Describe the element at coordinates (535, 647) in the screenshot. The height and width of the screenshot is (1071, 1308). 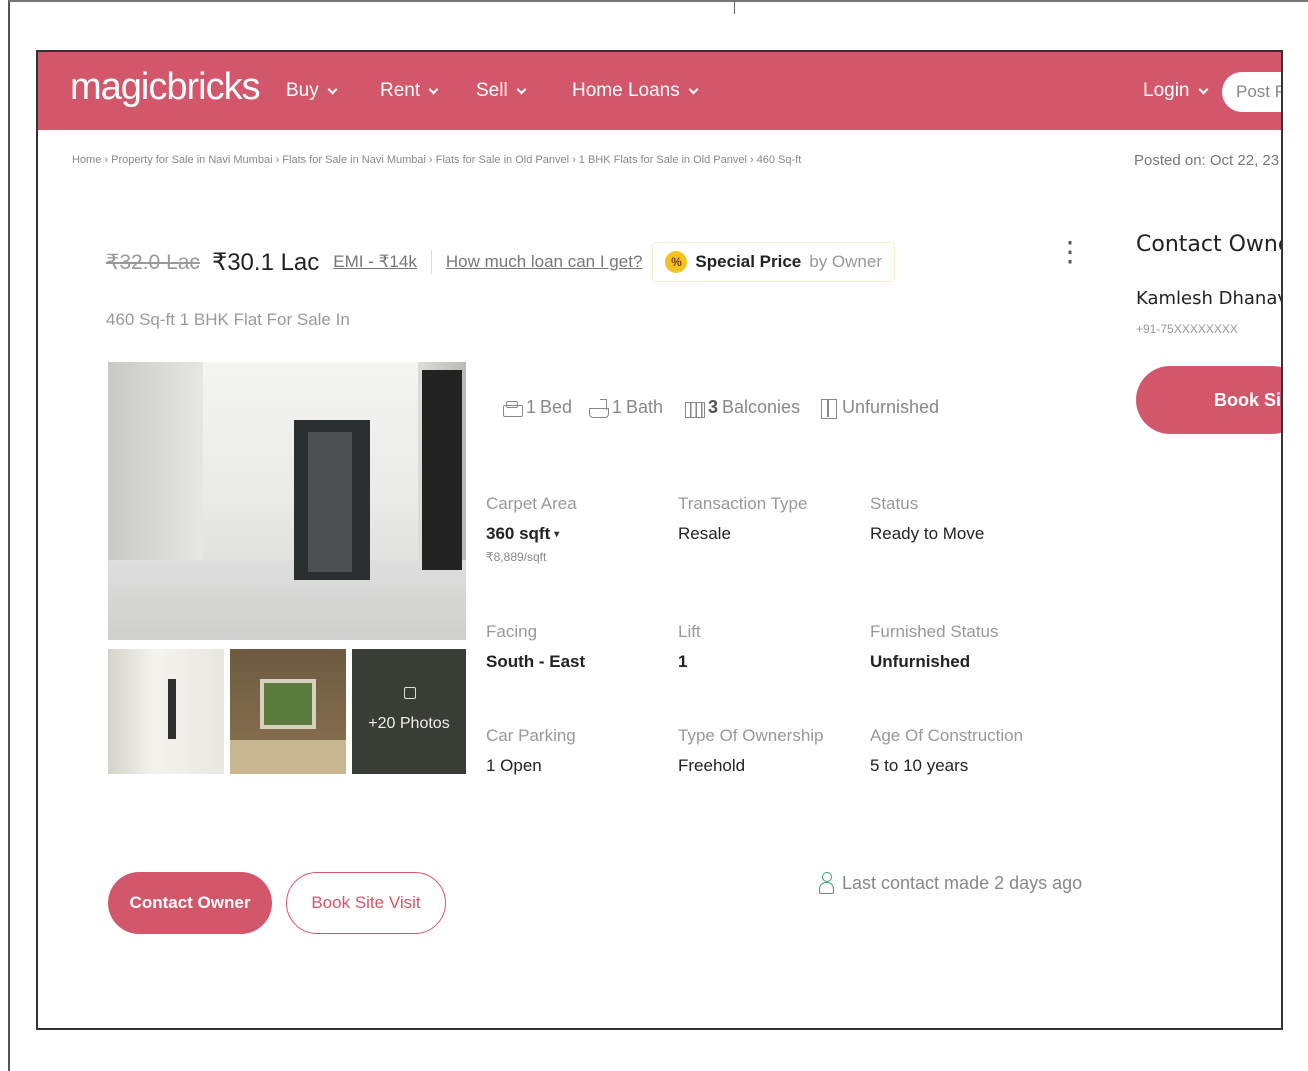
I see `spec-facing: Facing South - East` at that location.